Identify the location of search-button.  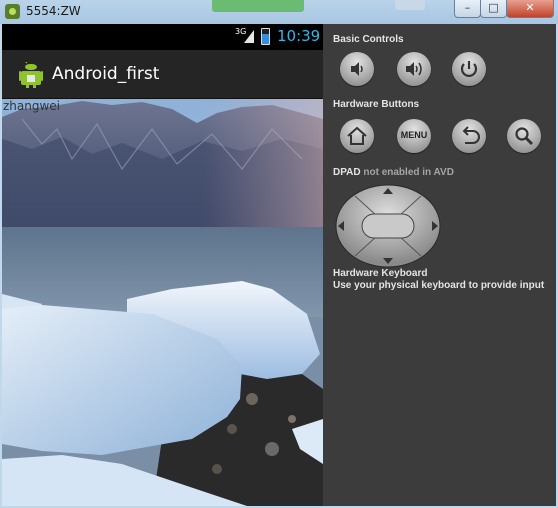
(524, 136).